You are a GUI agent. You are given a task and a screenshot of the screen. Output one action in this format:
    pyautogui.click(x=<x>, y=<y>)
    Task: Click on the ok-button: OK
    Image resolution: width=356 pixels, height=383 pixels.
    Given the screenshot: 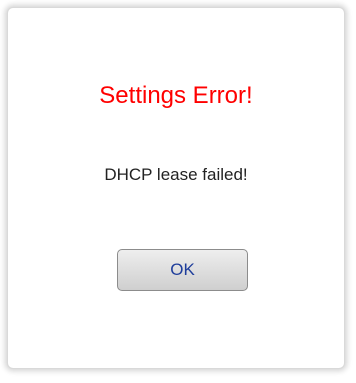 What is the action you would take?
    pyautogui.click(x=182, y=270)
    